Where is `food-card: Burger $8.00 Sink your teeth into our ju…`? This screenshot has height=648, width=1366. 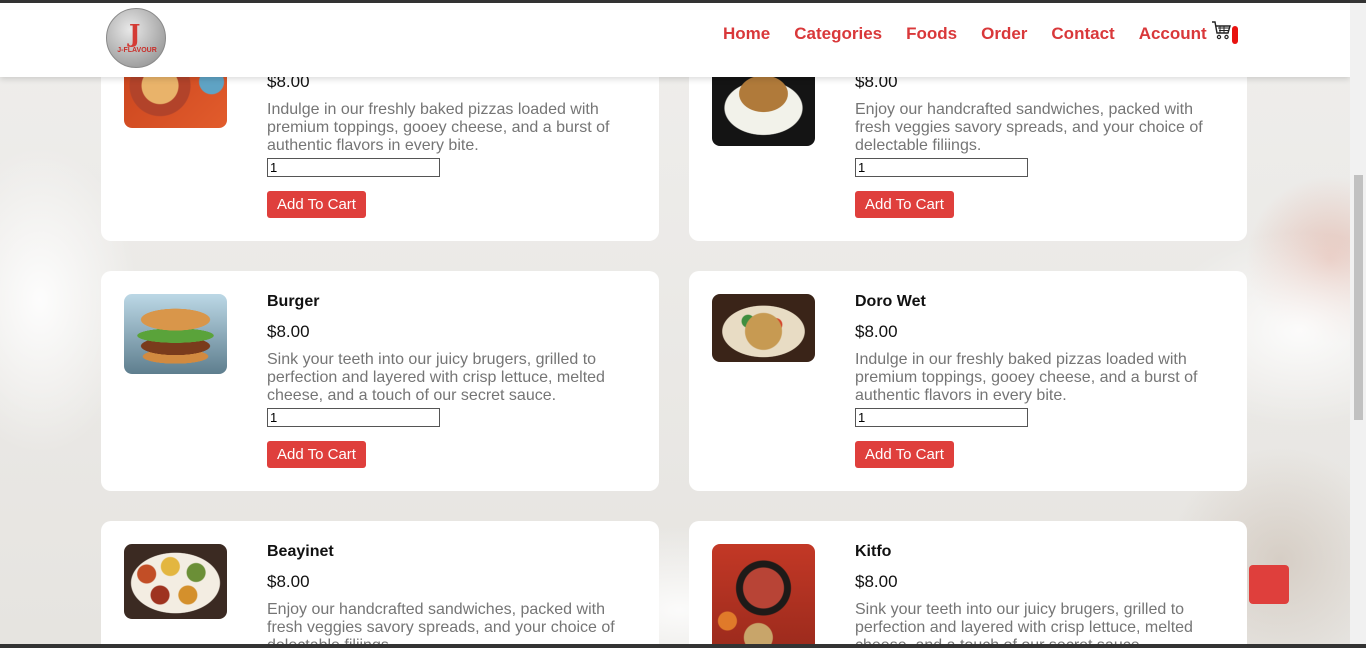
food-card: Burger $8.00 Sink your teeth into our ju… is located at coordinates (380, 381).